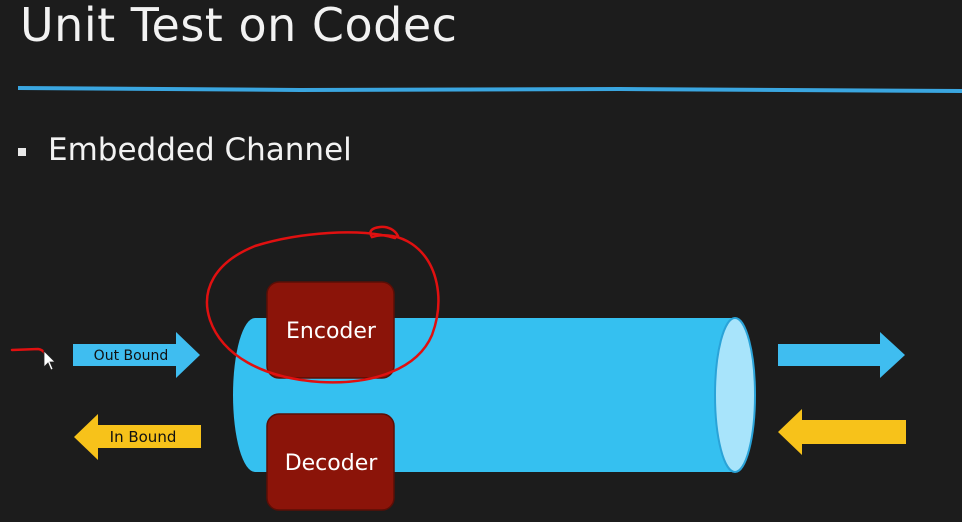  I want to click on channel-cylinder-end, so click(735, 395).